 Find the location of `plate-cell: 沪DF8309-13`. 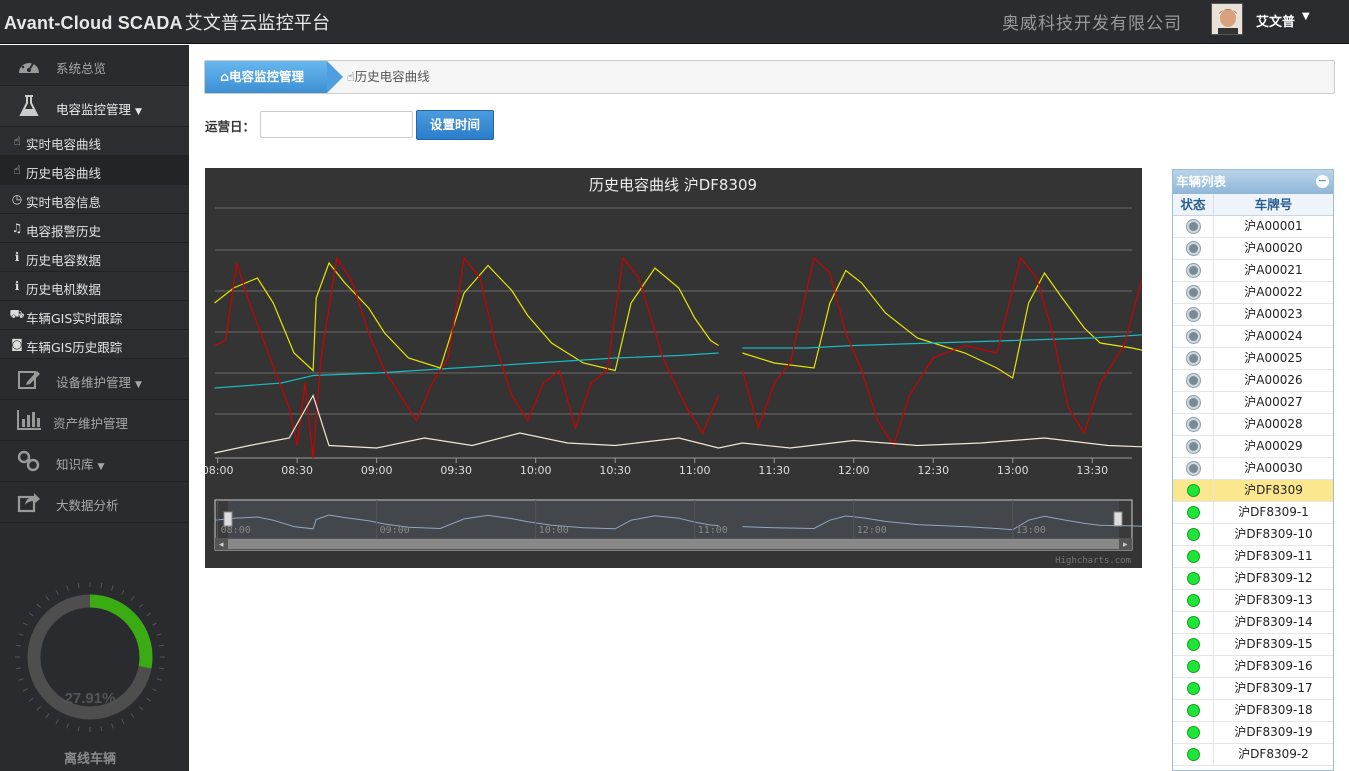

plate-cell: 沪DF8309-13 is located at coordinates (1273, 600).